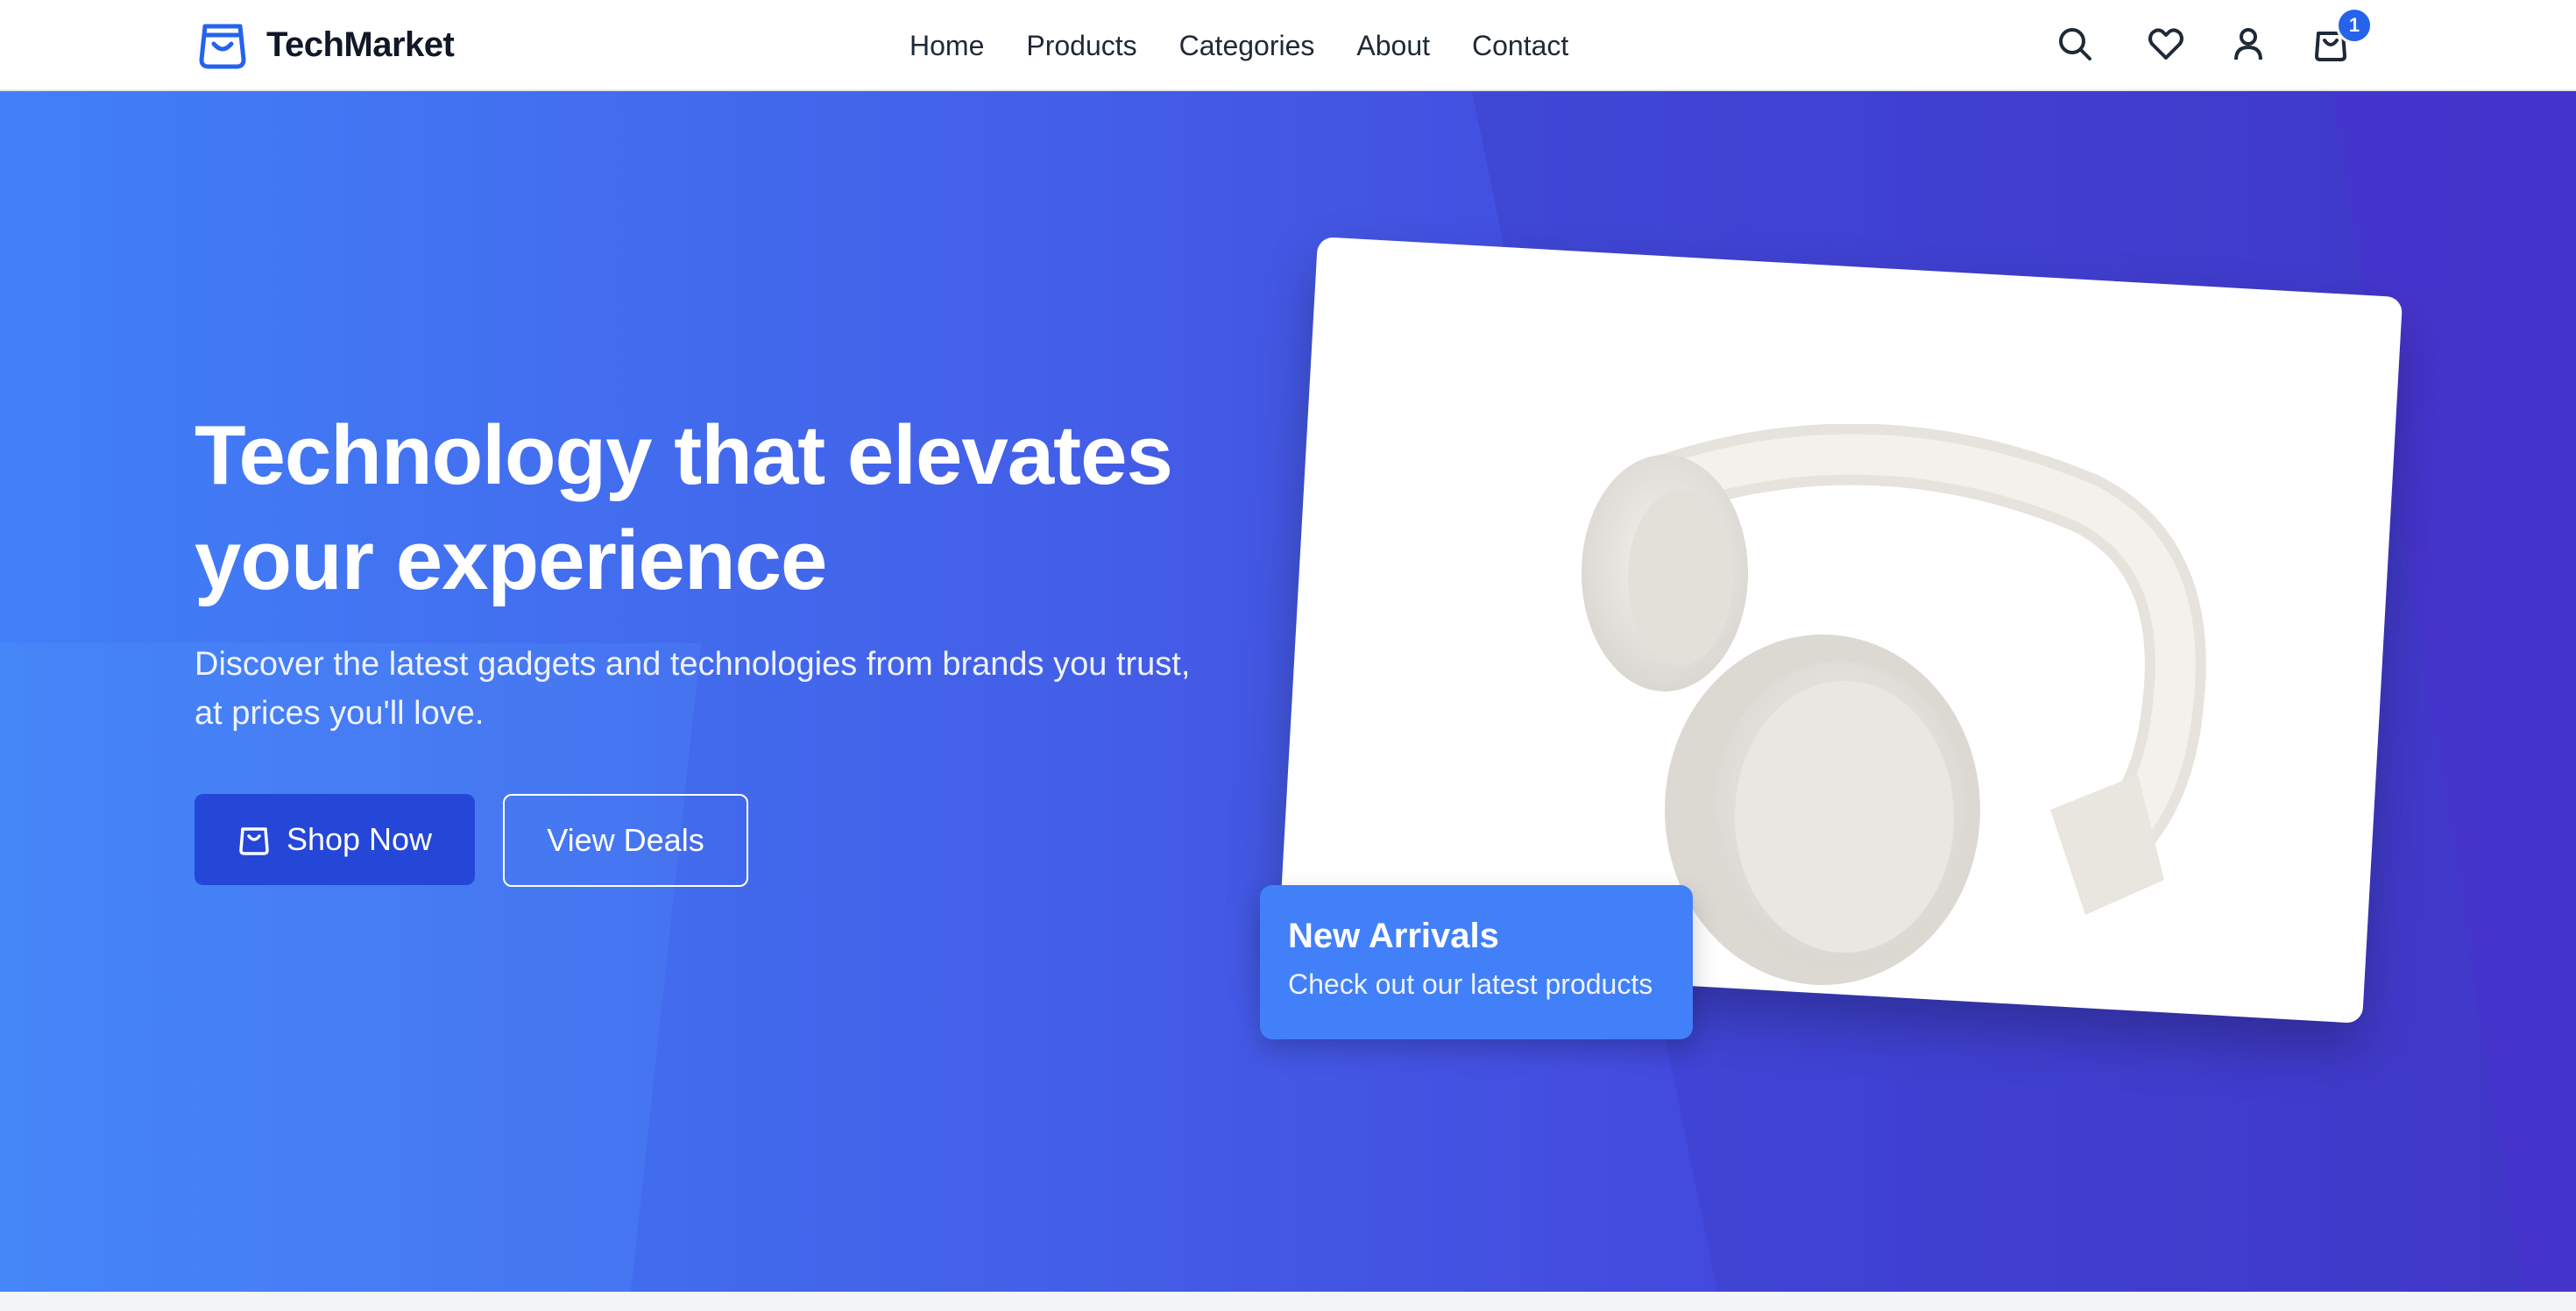 The height and width of the screenshot is (1311, 2576). What do you see at coordinates (2354, 26) in the screenshot?
I see `cart-count-badge: 1` at bounding box center [2354, 26].